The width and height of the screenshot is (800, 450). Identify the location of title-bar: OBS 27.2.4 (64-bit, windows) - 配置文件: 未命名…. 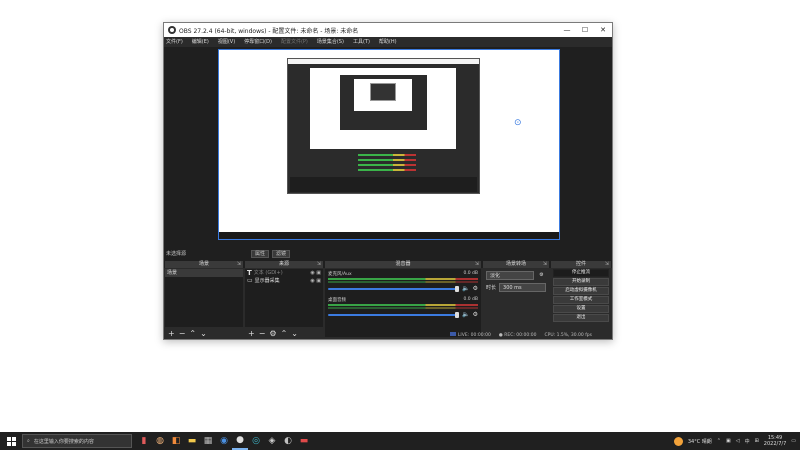
(388, 30).